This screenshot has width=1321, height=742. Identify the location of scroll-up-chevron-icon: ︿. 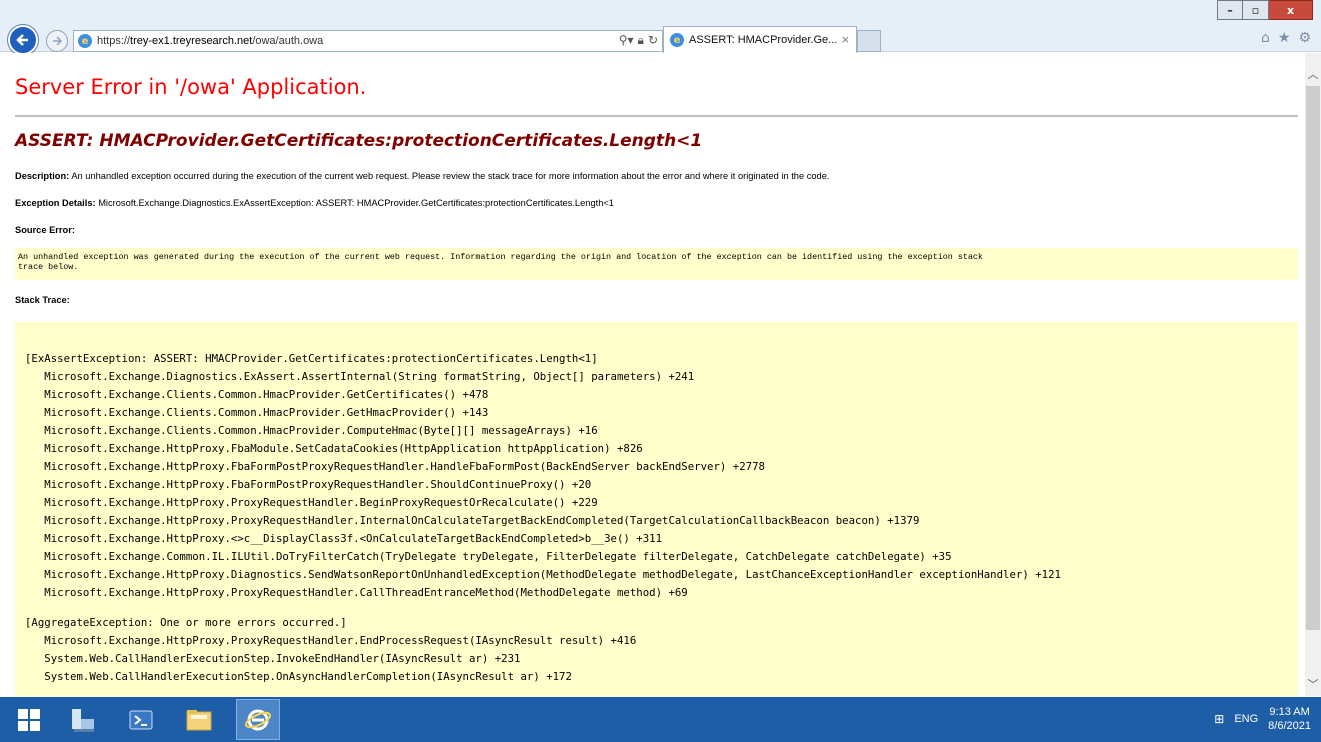
(1313, 76).